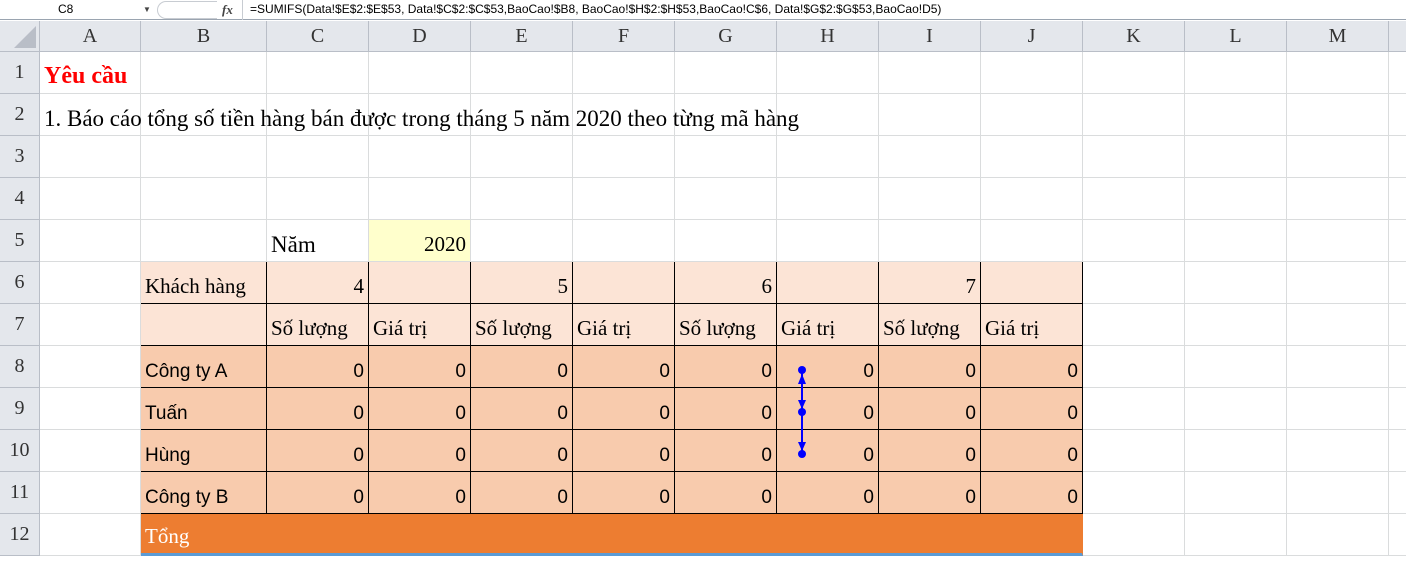 The image size is (1406, 567). Describe the element at coordinates (522, 325) in the screenshot. I see `cell-E7: Số lượng` at that location.